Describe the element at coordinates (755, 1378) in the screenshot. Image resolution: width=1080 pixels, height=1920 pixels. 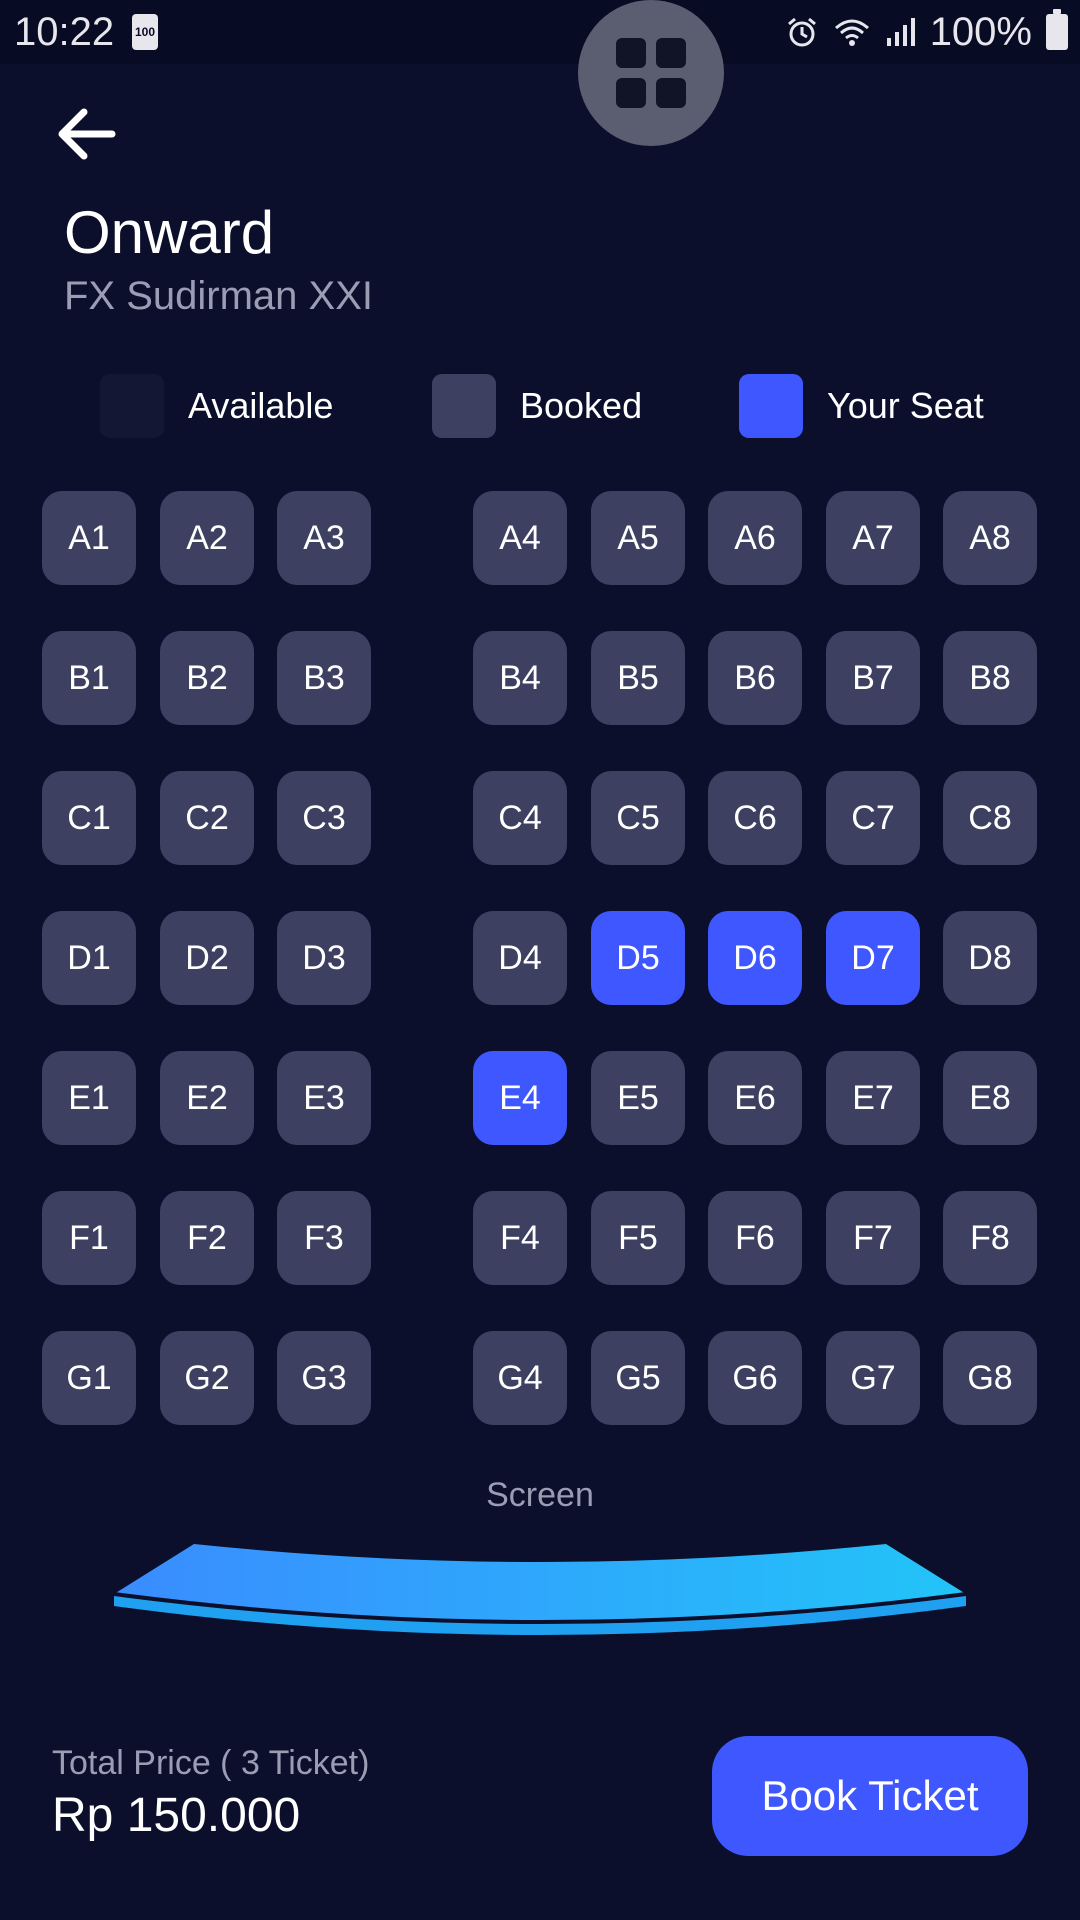
I see `seat-g6: G6` at that location.